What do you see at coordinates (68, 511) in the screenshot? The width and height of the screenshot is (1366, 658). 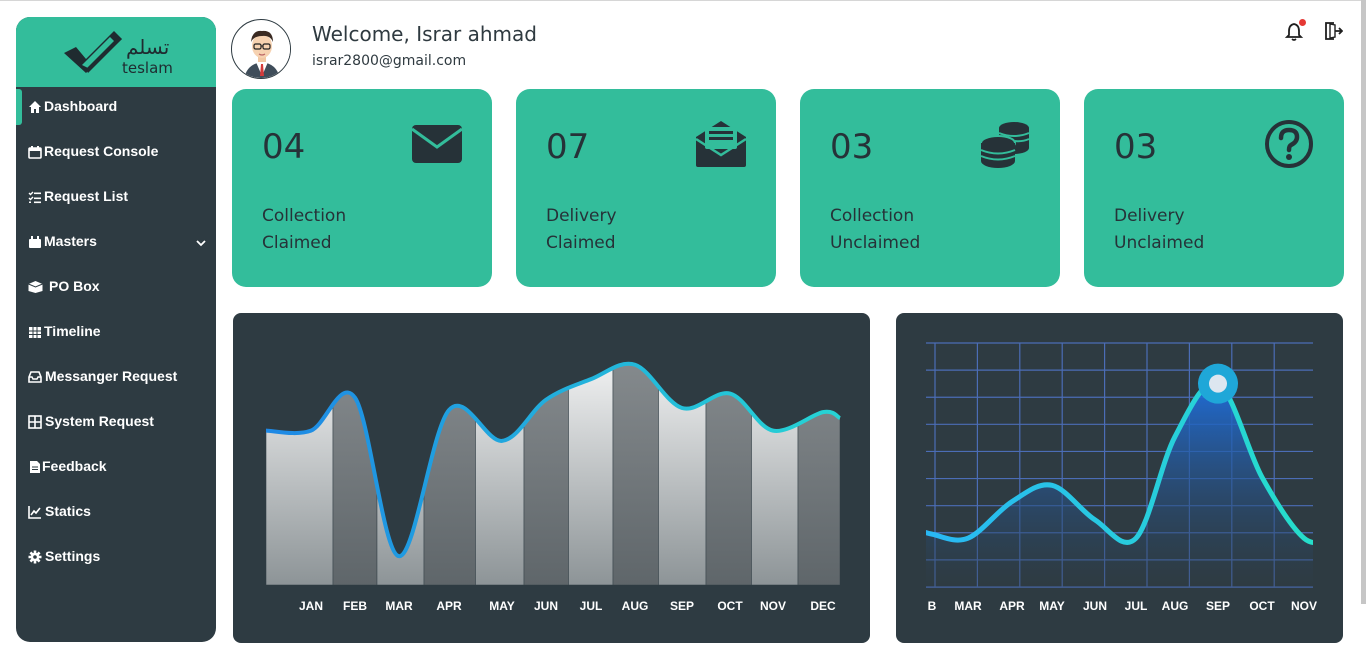 I see `sidebar-item-label: Statics` at bounding box center [68, 511].